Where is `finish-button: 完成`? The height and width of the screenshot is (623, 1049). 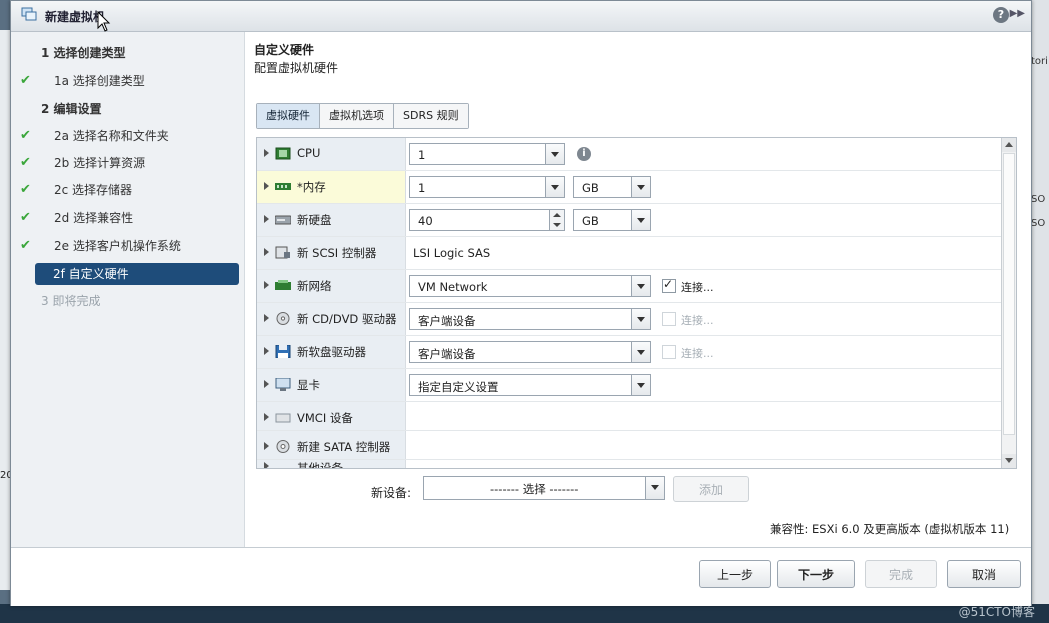
finish-button: 完成 is located at coordinates (901, 574).